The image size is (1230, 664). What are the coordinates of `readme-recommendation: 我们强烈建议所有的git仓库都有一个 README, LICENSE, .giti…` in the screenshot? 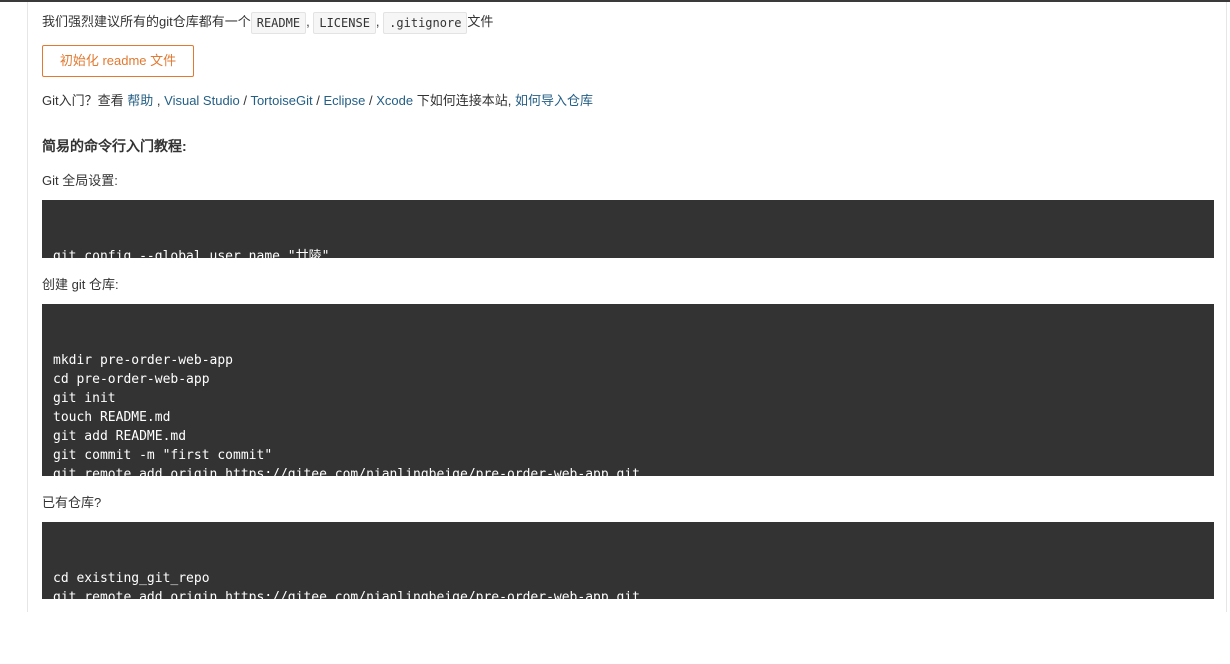 It's located at (267, 22).